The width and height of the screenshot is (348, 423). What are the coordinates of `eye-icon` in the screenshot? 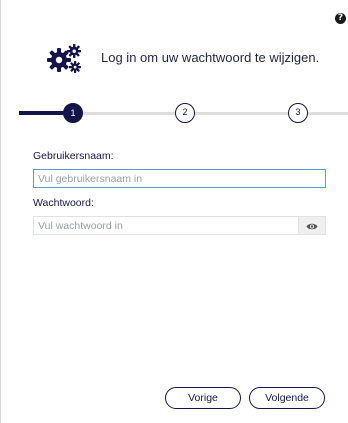 It's located at (312, 226).